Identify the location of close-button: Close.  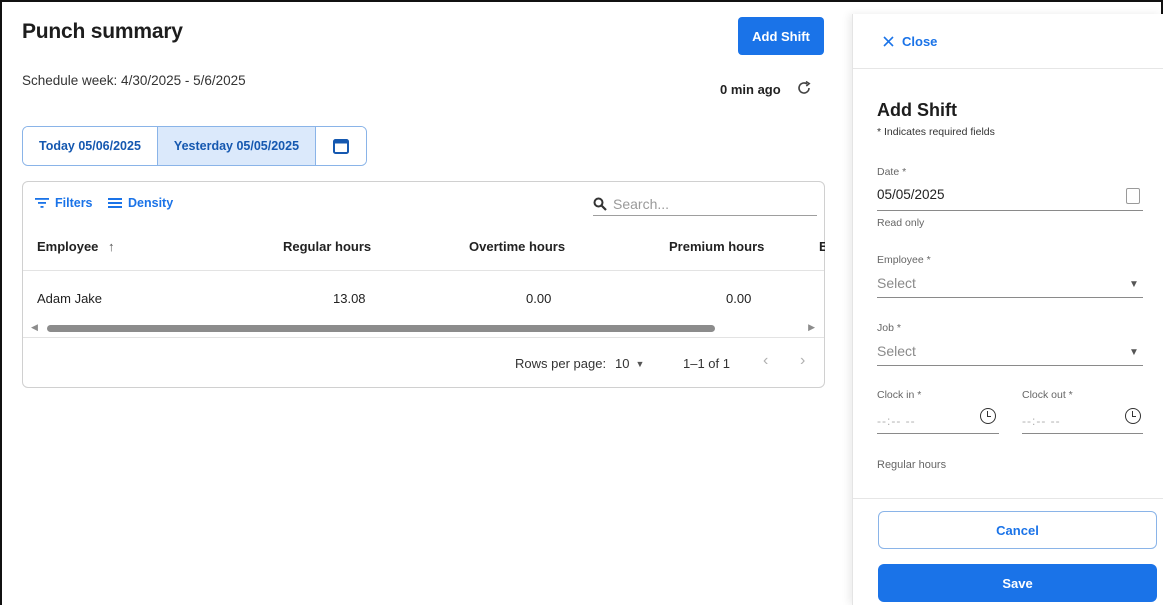
(910, 41).